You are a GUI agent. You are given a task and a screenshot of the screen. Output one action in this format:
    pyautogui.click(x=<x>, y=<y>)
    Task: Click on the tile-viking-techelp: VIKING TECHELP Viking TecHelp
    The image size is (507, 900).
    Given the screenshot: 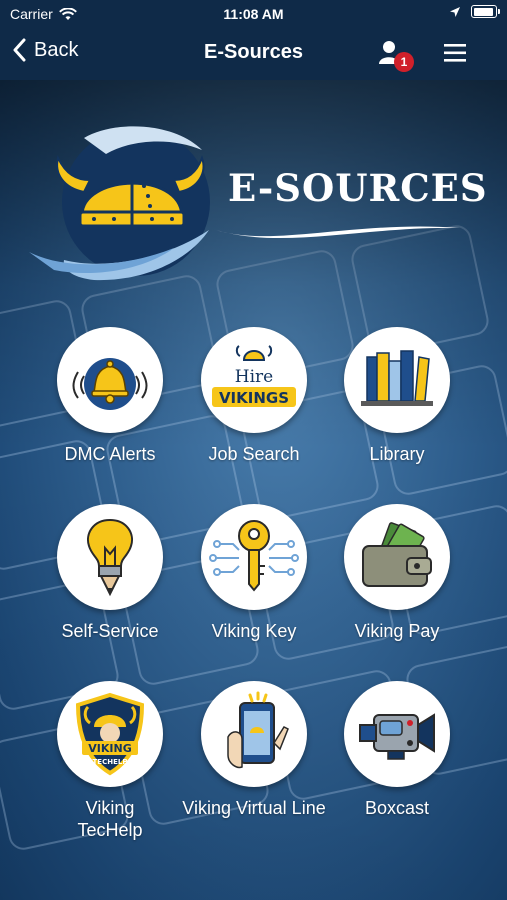 What is the action you would take?
    pyautogui.click(x=110, y=761)
    